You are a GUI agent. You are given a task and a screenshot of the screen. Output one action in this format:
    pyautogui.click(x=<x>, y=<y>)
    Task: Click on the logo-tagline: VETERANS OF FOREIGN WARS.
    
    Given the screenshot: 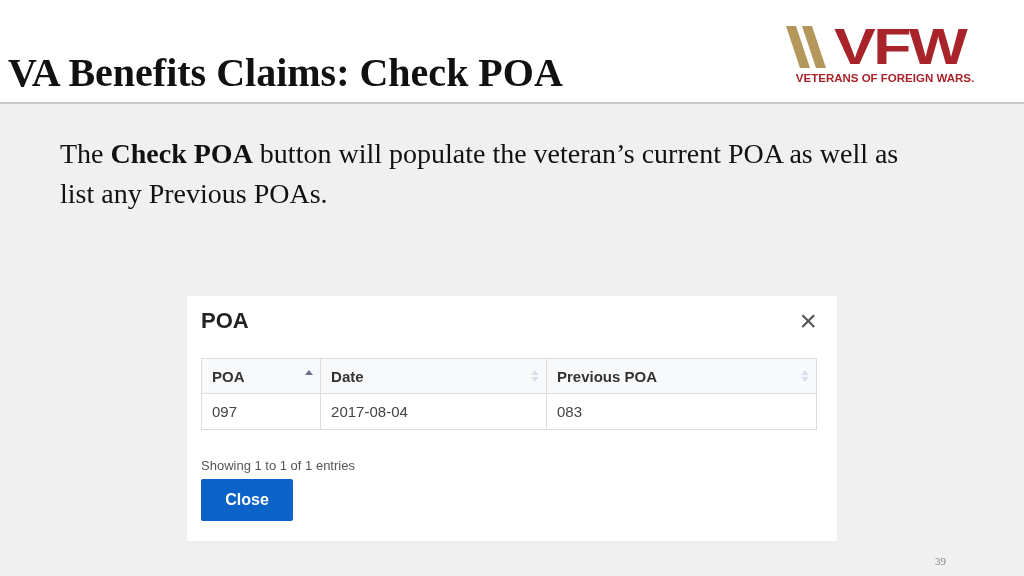 What is the action you would take?
    pyautogui.click(x=885, y=78)
    